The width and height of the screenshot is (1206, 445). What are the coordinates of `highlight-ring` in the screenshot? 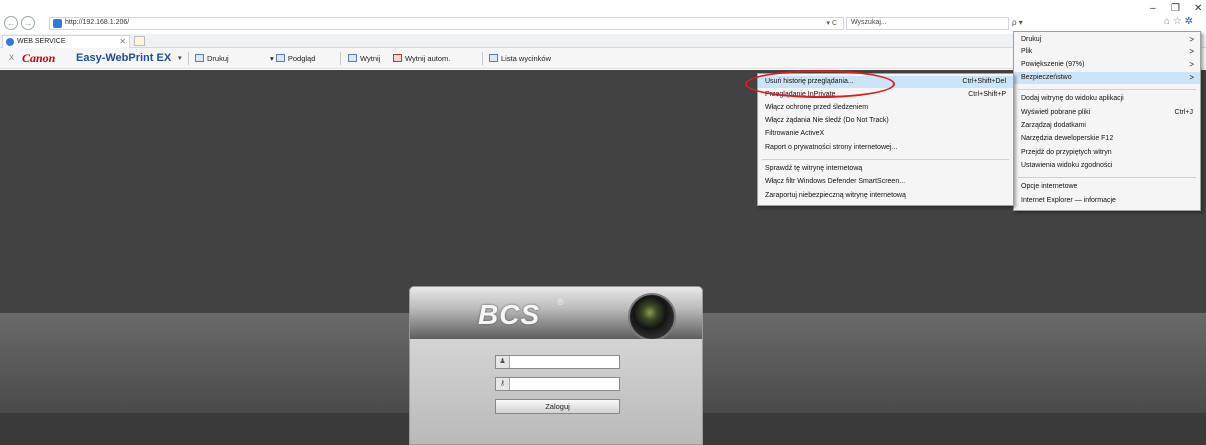 It's located at (820, 84).